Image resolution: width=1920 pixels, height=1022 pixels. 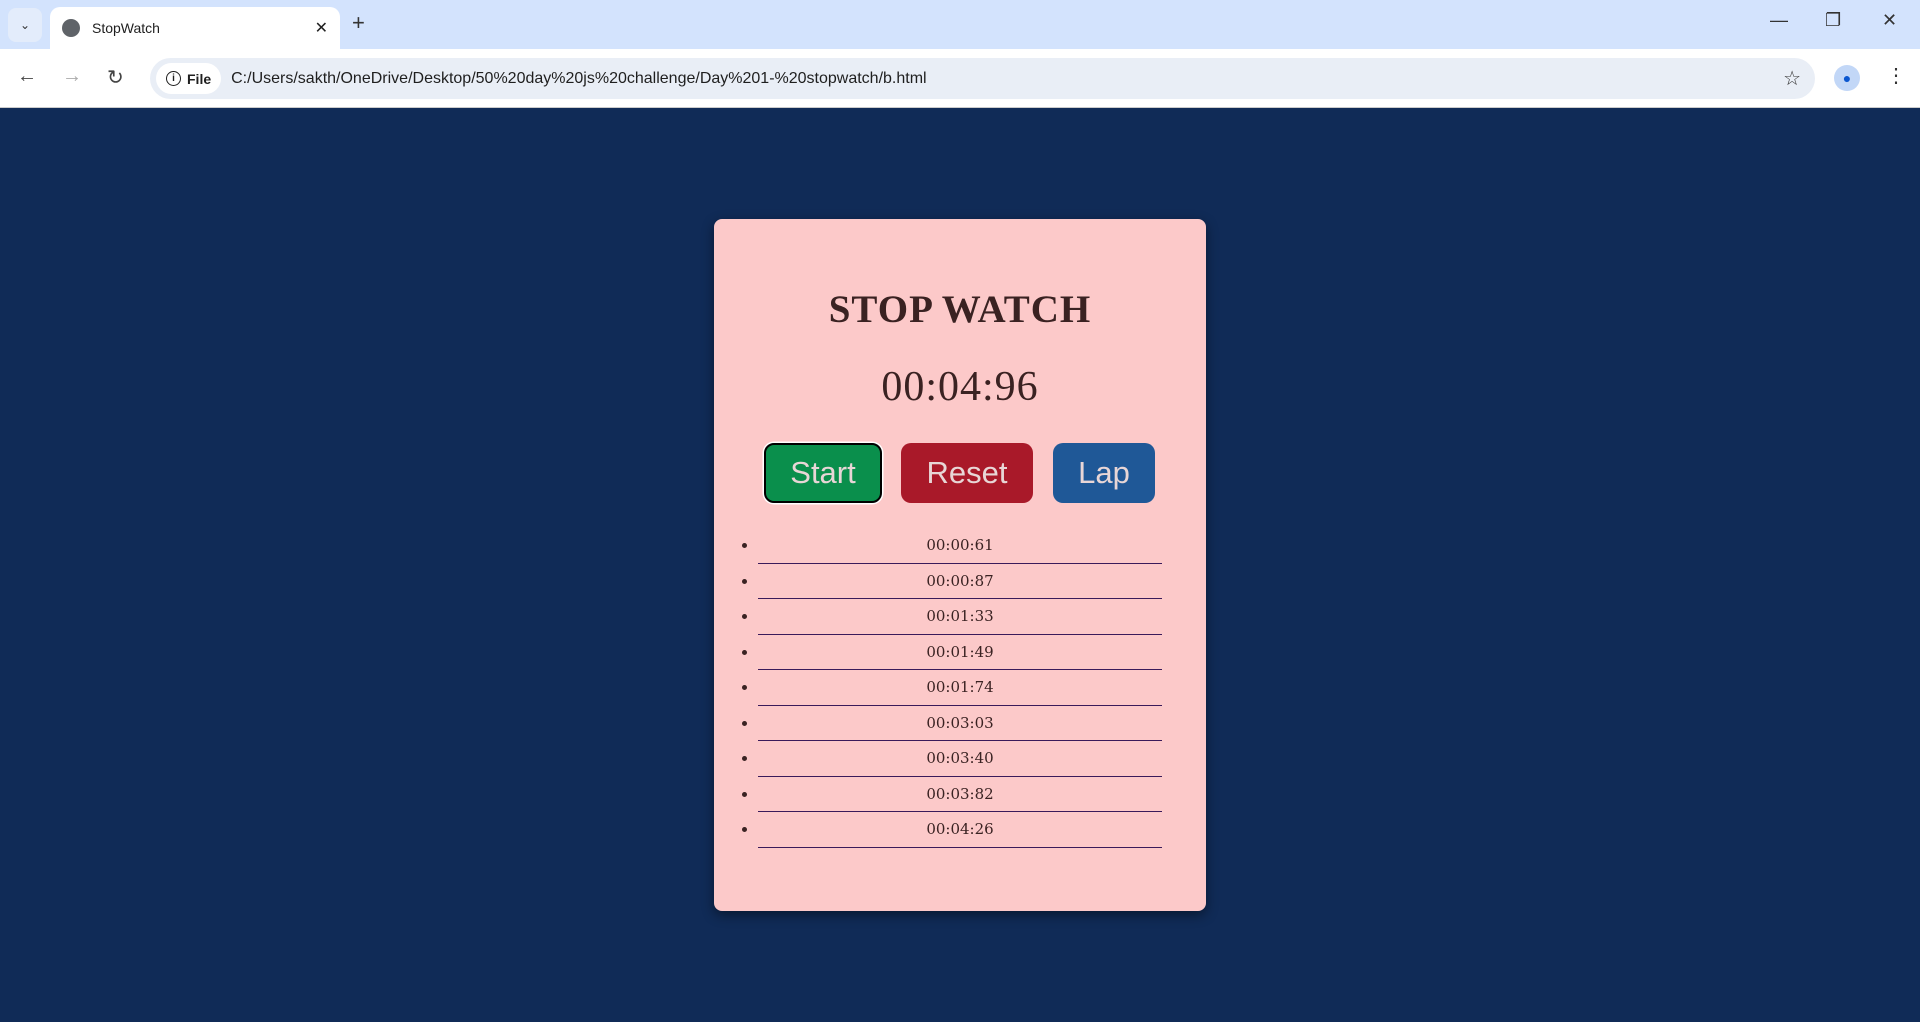 I want to click on minimize-button: —, so click(x=1779, y=20).